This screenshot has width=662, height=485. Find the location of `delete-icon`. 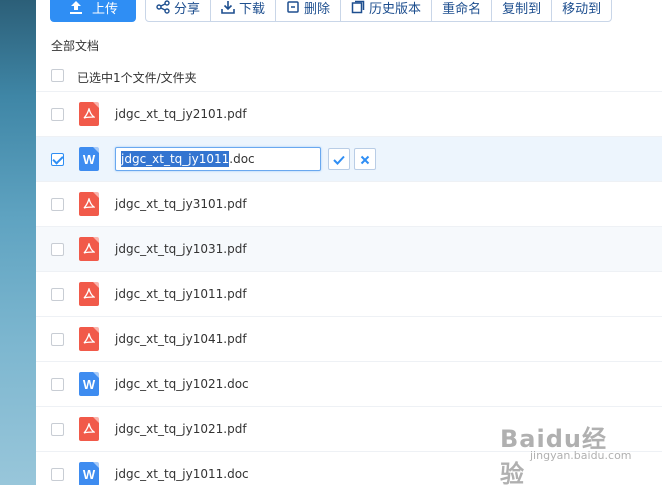

delete-icon is located at coordinates (293, 7).